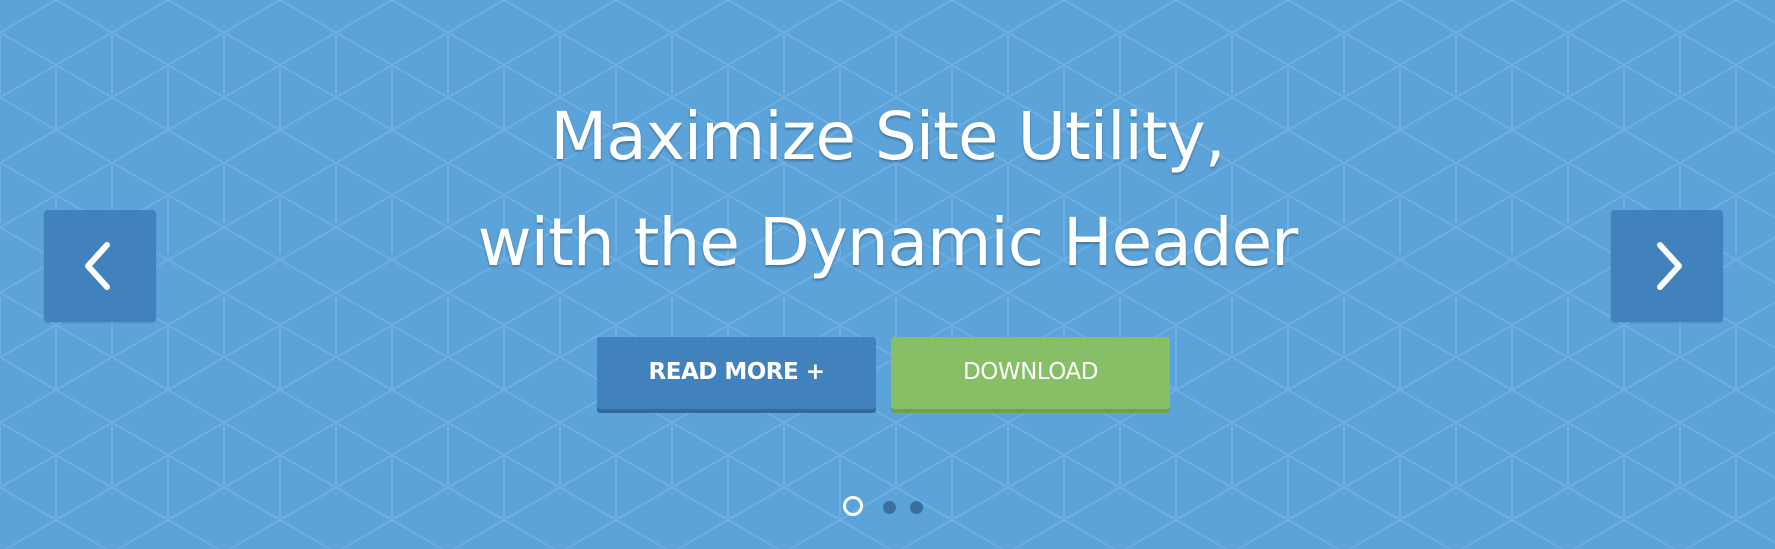 The height and width of the screenshot is (549, 1775). Describe the element at coordinates (853, 506) in the screenshot. I see `slide-dot-1-active` at that location.